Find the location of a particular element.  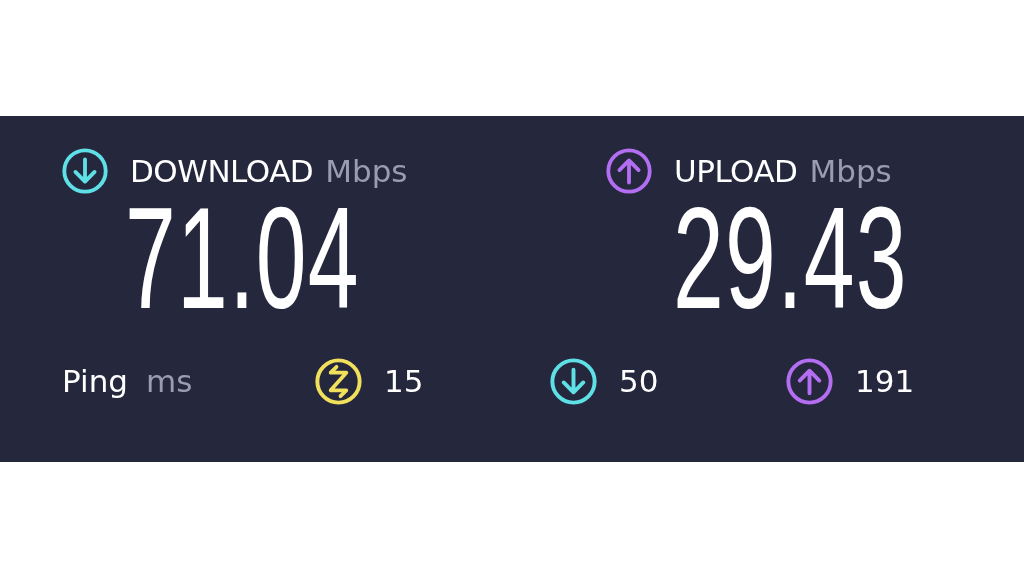

ping-value: 50 is located at coordinates (639, 381).